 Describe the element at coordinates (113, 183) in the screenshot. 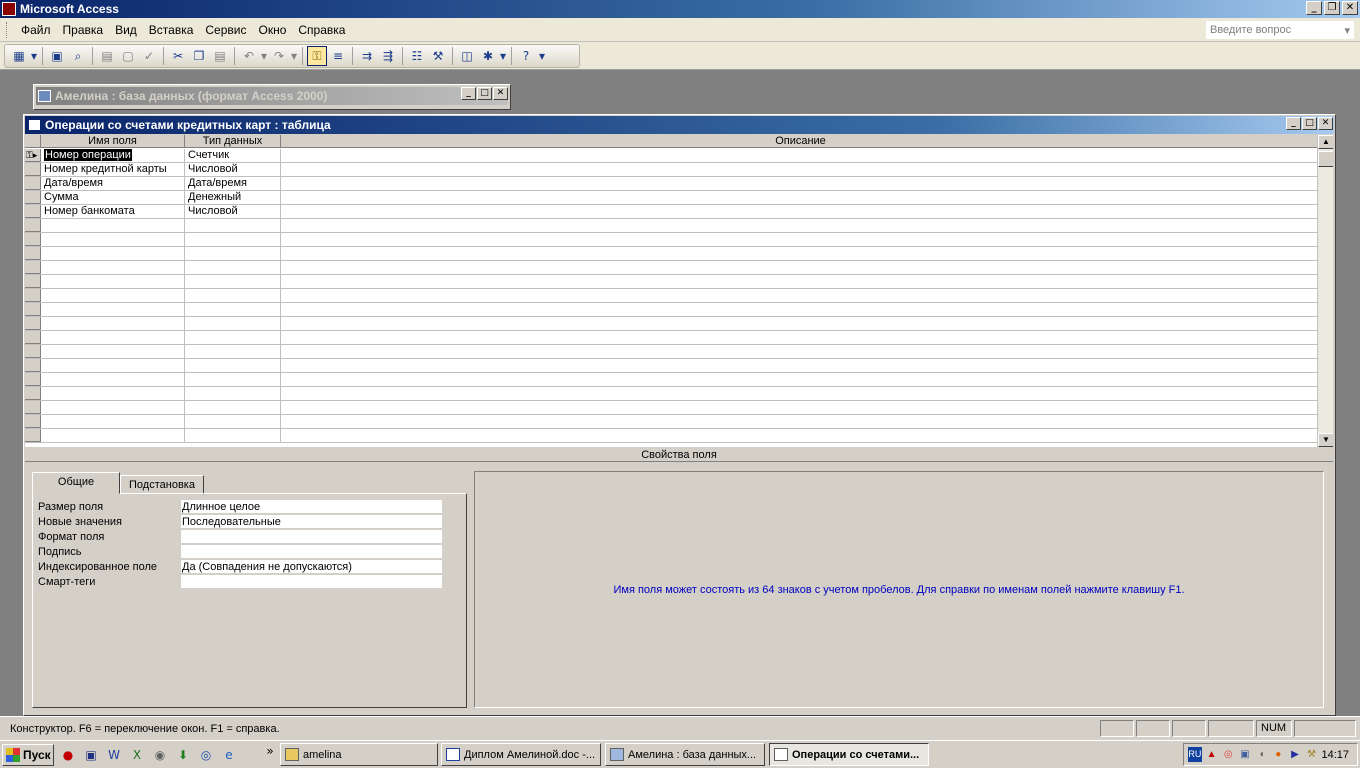

I see `cell-field-name: Дата/время` at that location.